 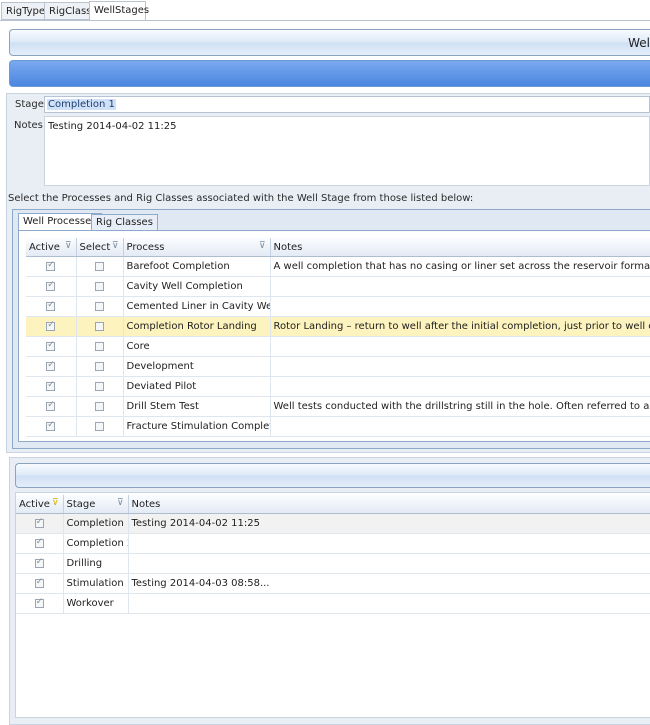 I want to click on col-process: Process ⊽, so click(x=197, y=247).